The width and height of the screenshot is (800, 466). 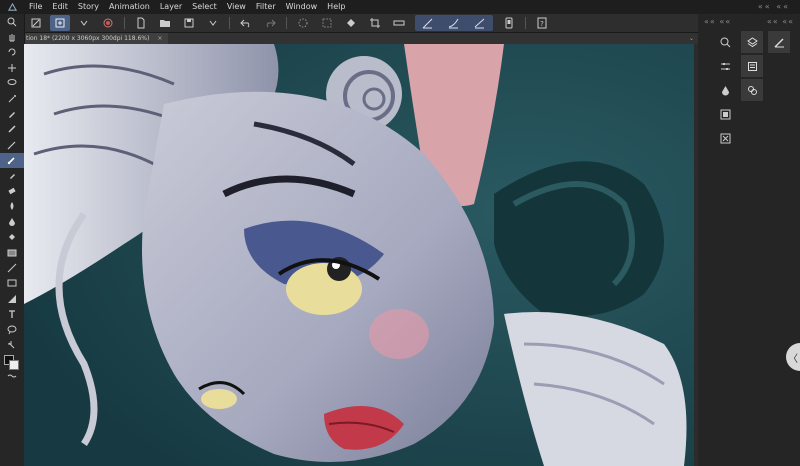 What do you see at coordinates (12, 344) in the screenshot?
I see `correction-icon` at bounding box center [12, 344].